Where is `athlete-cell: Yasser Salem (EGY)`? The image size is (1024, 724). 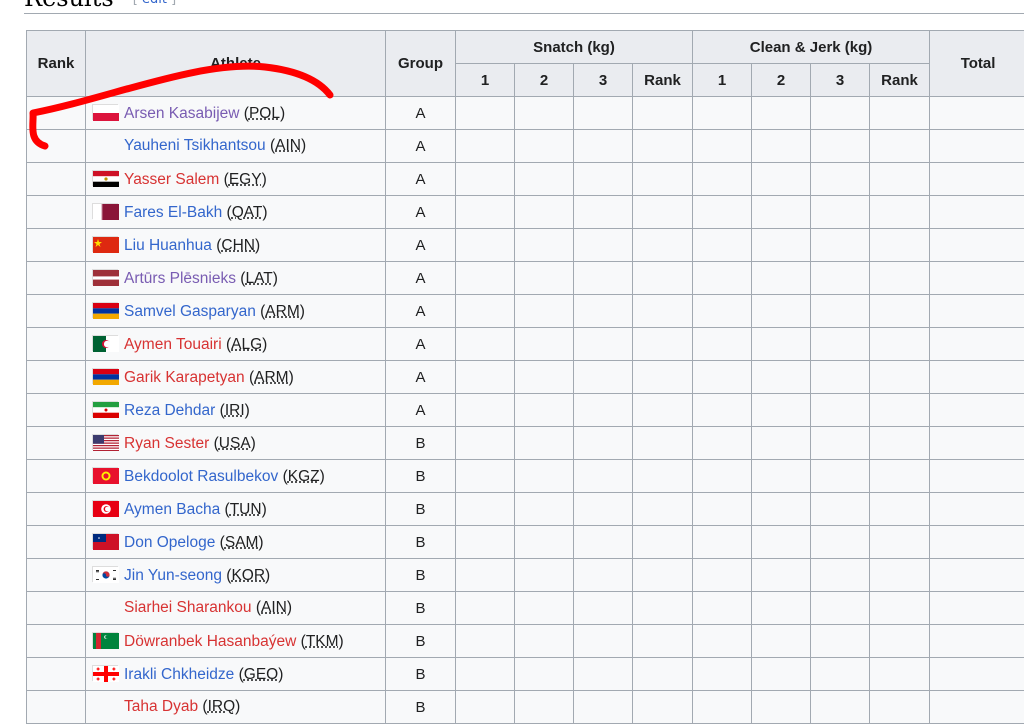 athlete-cell: Yasser Salem (EGY) is located at coordinates (236, 179).